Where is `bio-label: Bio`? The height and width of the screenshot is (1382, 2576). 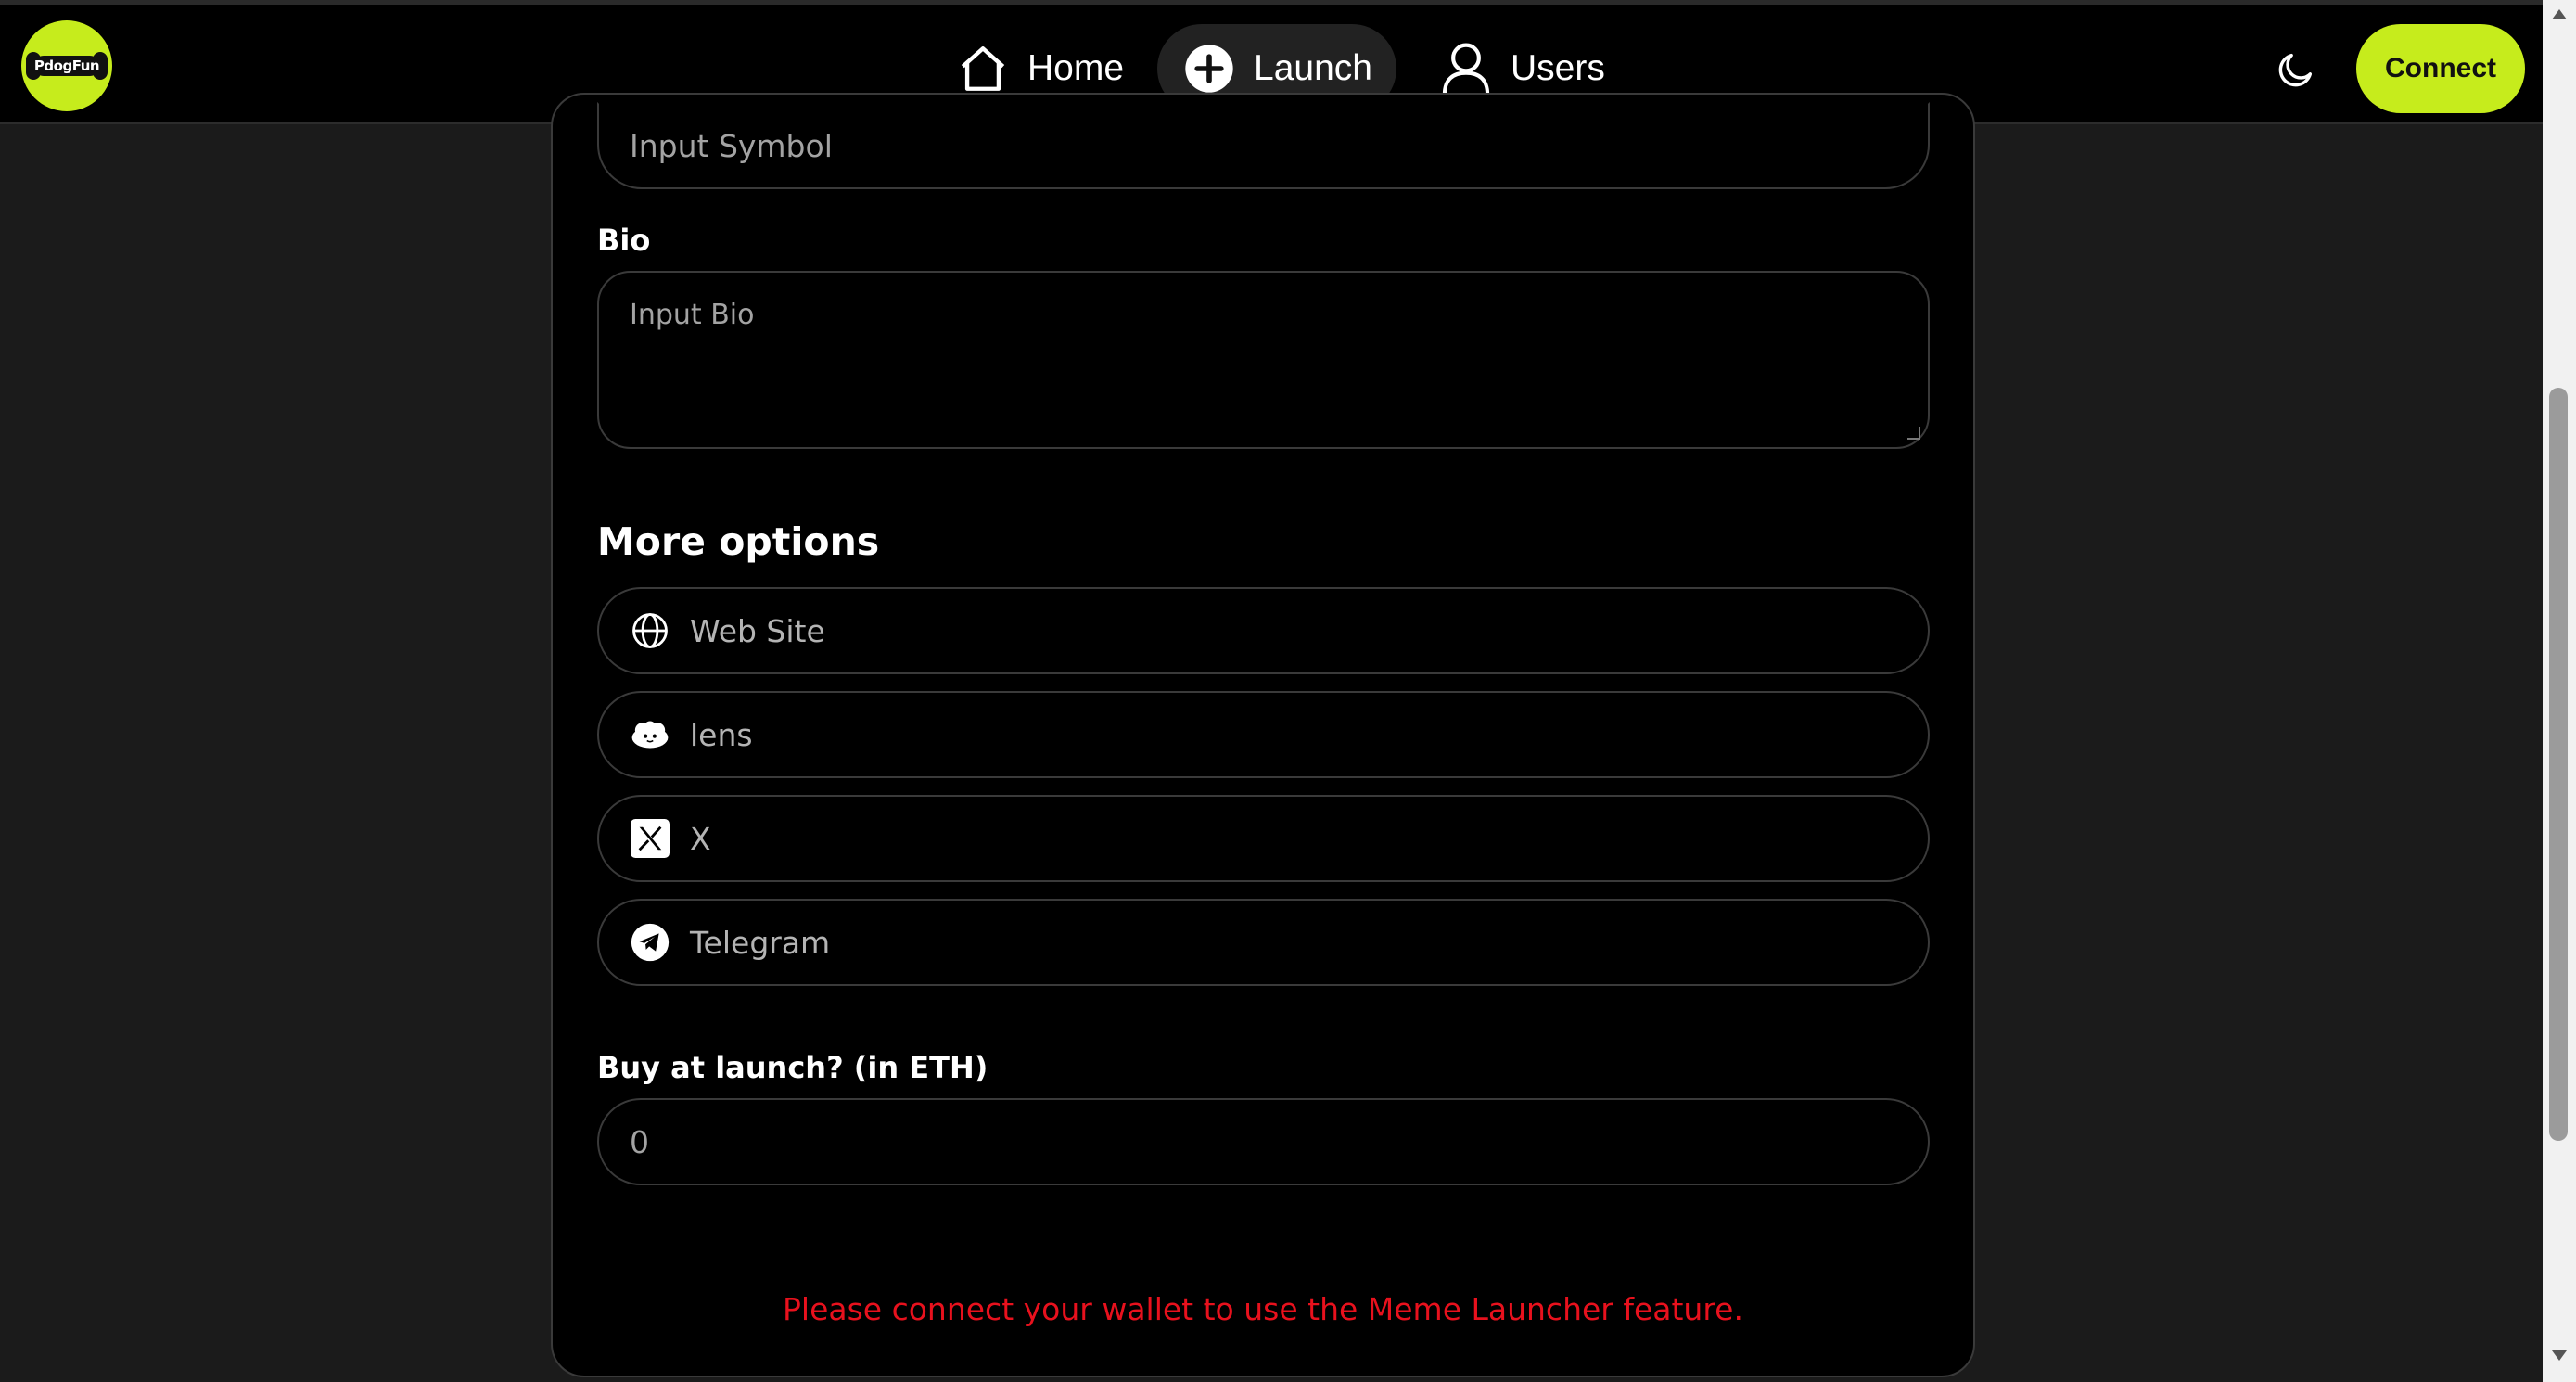 bio-label: Bio is located at coordinates (624, 240).